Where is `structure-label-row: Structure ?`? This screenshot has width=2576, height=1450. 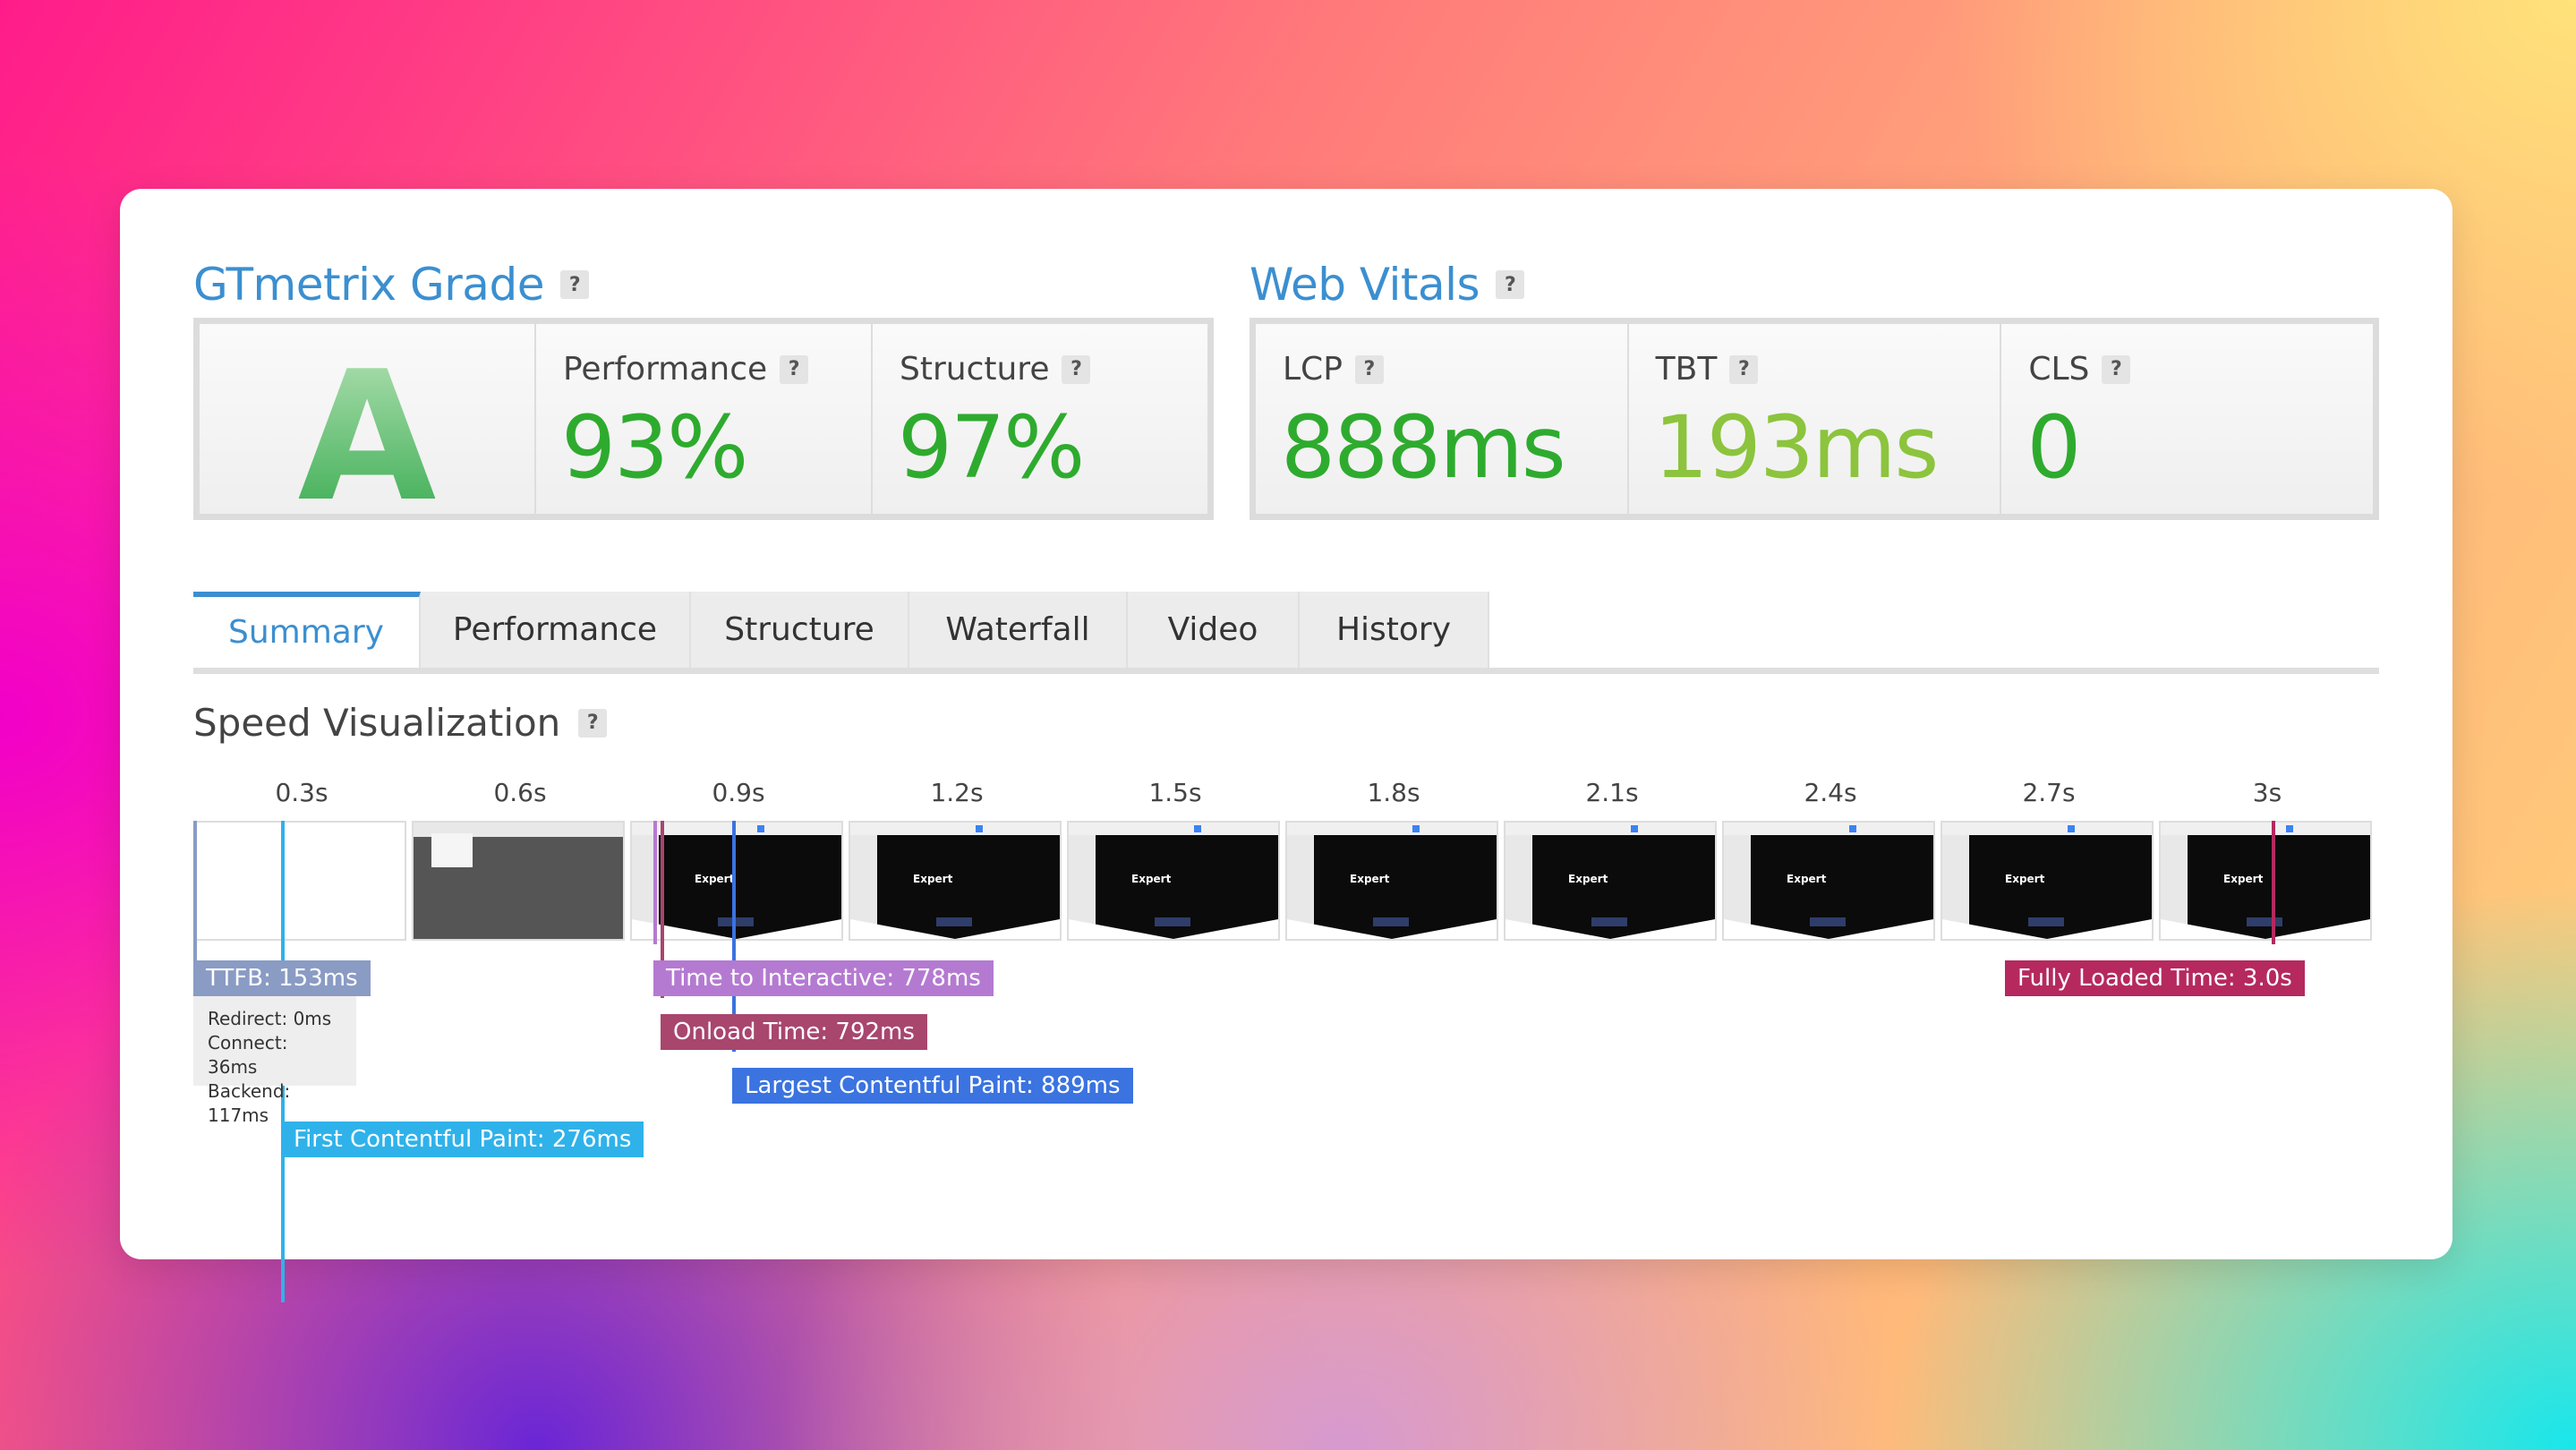 structure-label-row: Structure ? is located at coordinates (995, 369).